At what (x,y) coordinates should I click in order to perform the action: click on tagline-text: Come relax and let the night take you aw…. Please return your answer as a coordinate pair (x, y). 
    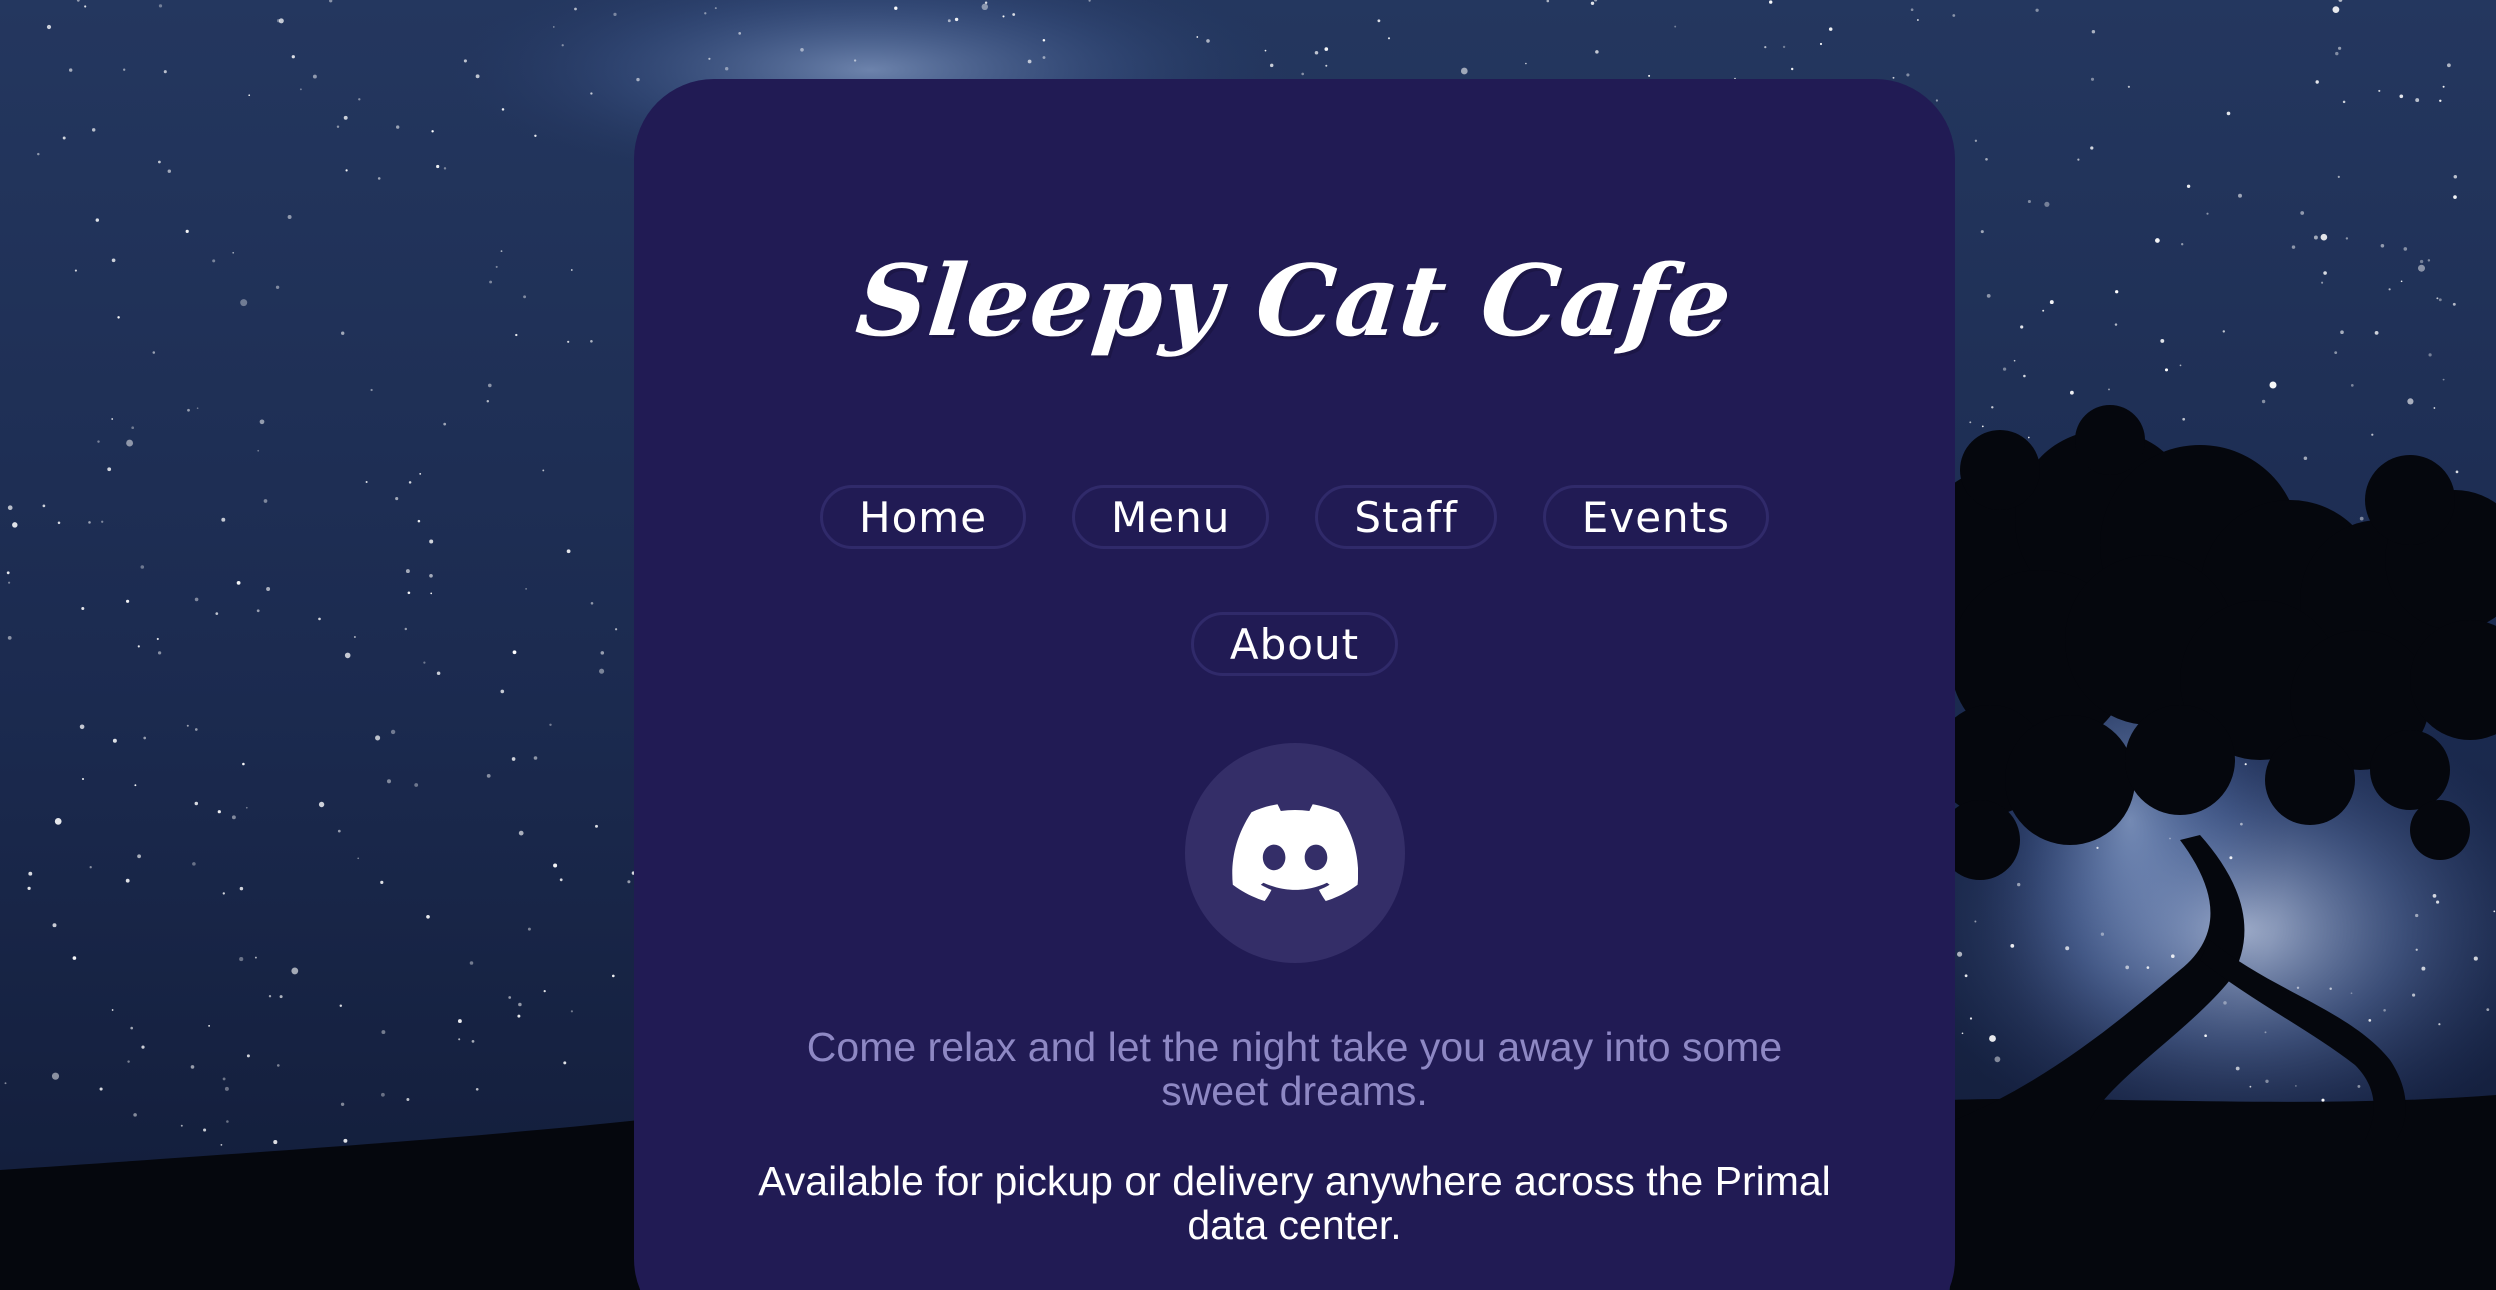
    Looking at the image, I should click on (1294, 1069).